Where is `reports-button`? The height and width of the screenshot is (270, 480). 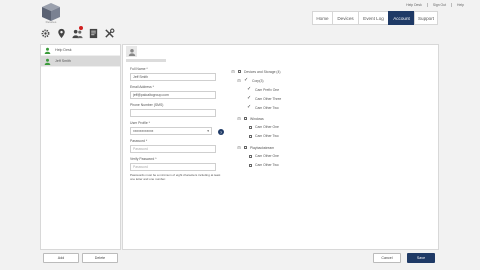
reports-button is located at coordinates (93, 33).